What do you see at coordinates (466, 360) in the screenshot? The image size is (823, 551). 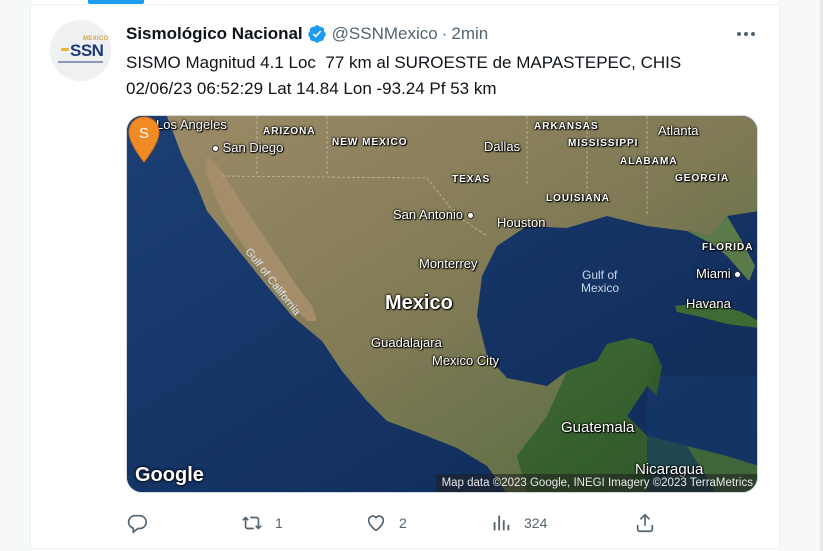 I see `map-label-mexico-city: Mexico City` at bounding box center [466, 360].